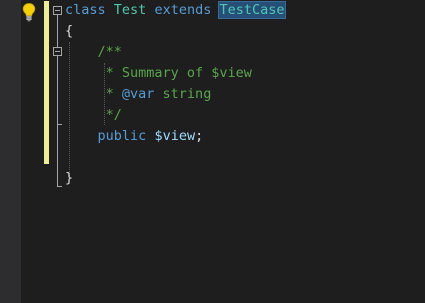  I want to click on code-line: * @var string, so click(138, 94).